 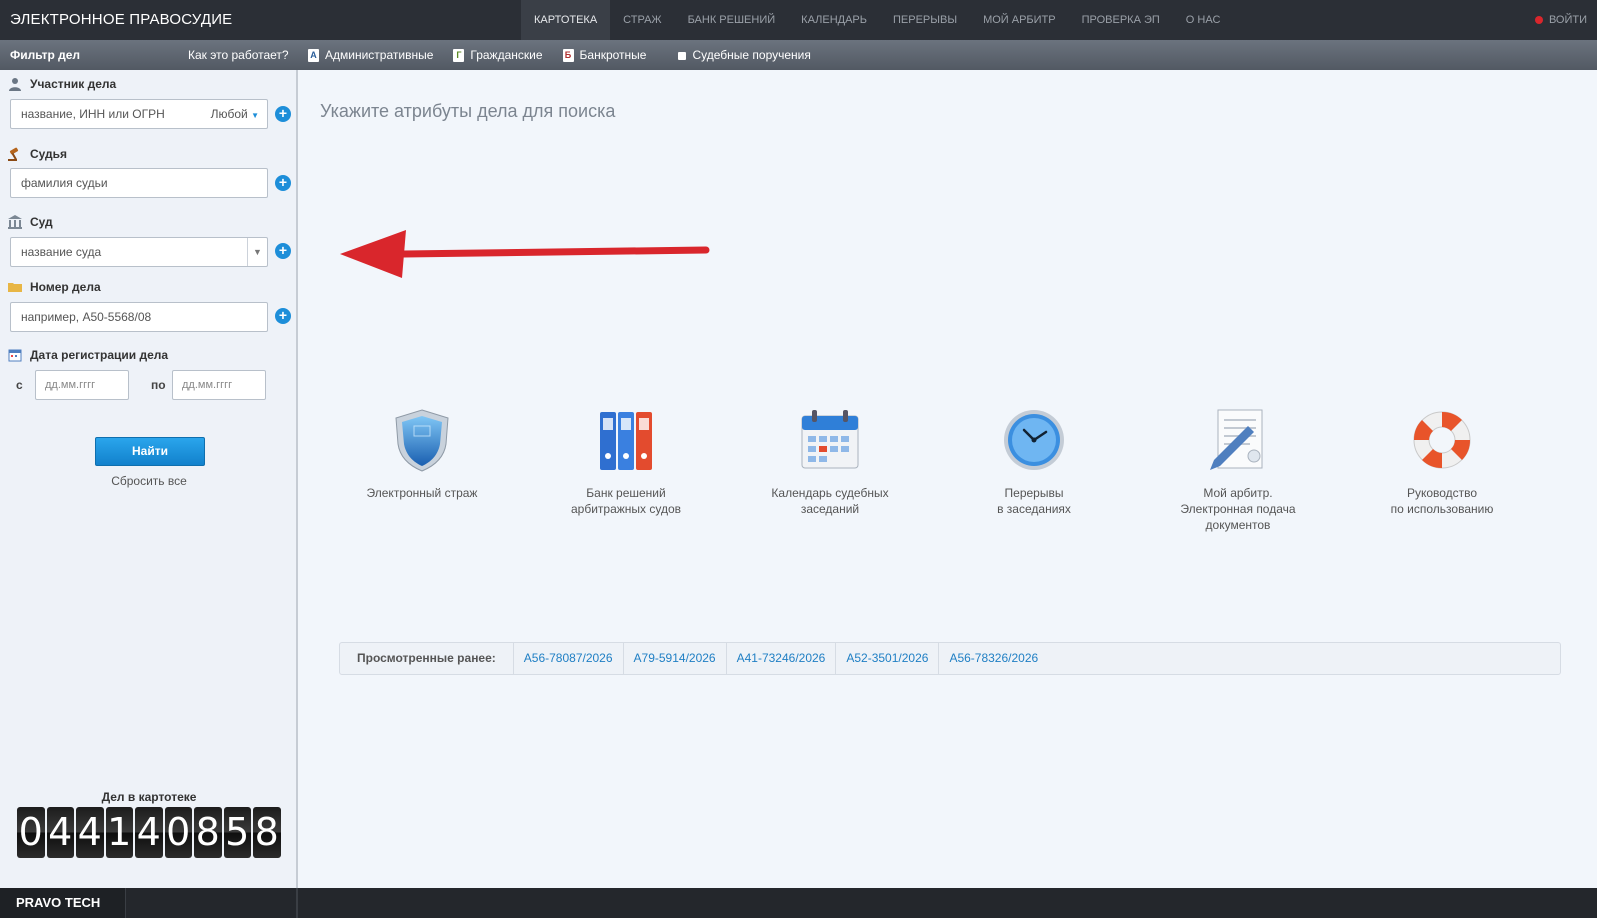 What do you see at coordinates (283, 183) in the screenshot?
I see `add-judge-button: +` at bounding box center [283, 183].